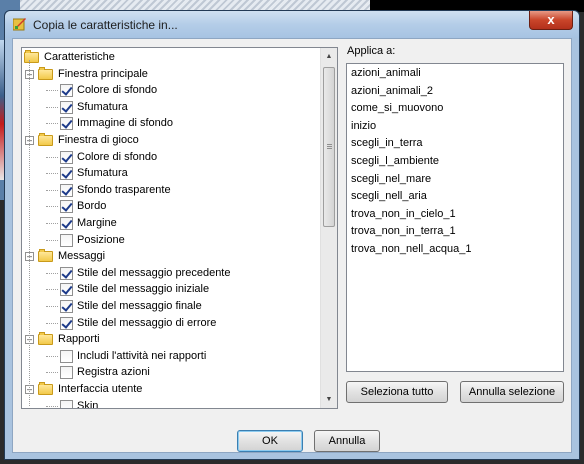  What do you see at coordinates (391, 179) in the screenshot?
I see `list-item: scegli_nel_mare` at bounding box center [391, 179].